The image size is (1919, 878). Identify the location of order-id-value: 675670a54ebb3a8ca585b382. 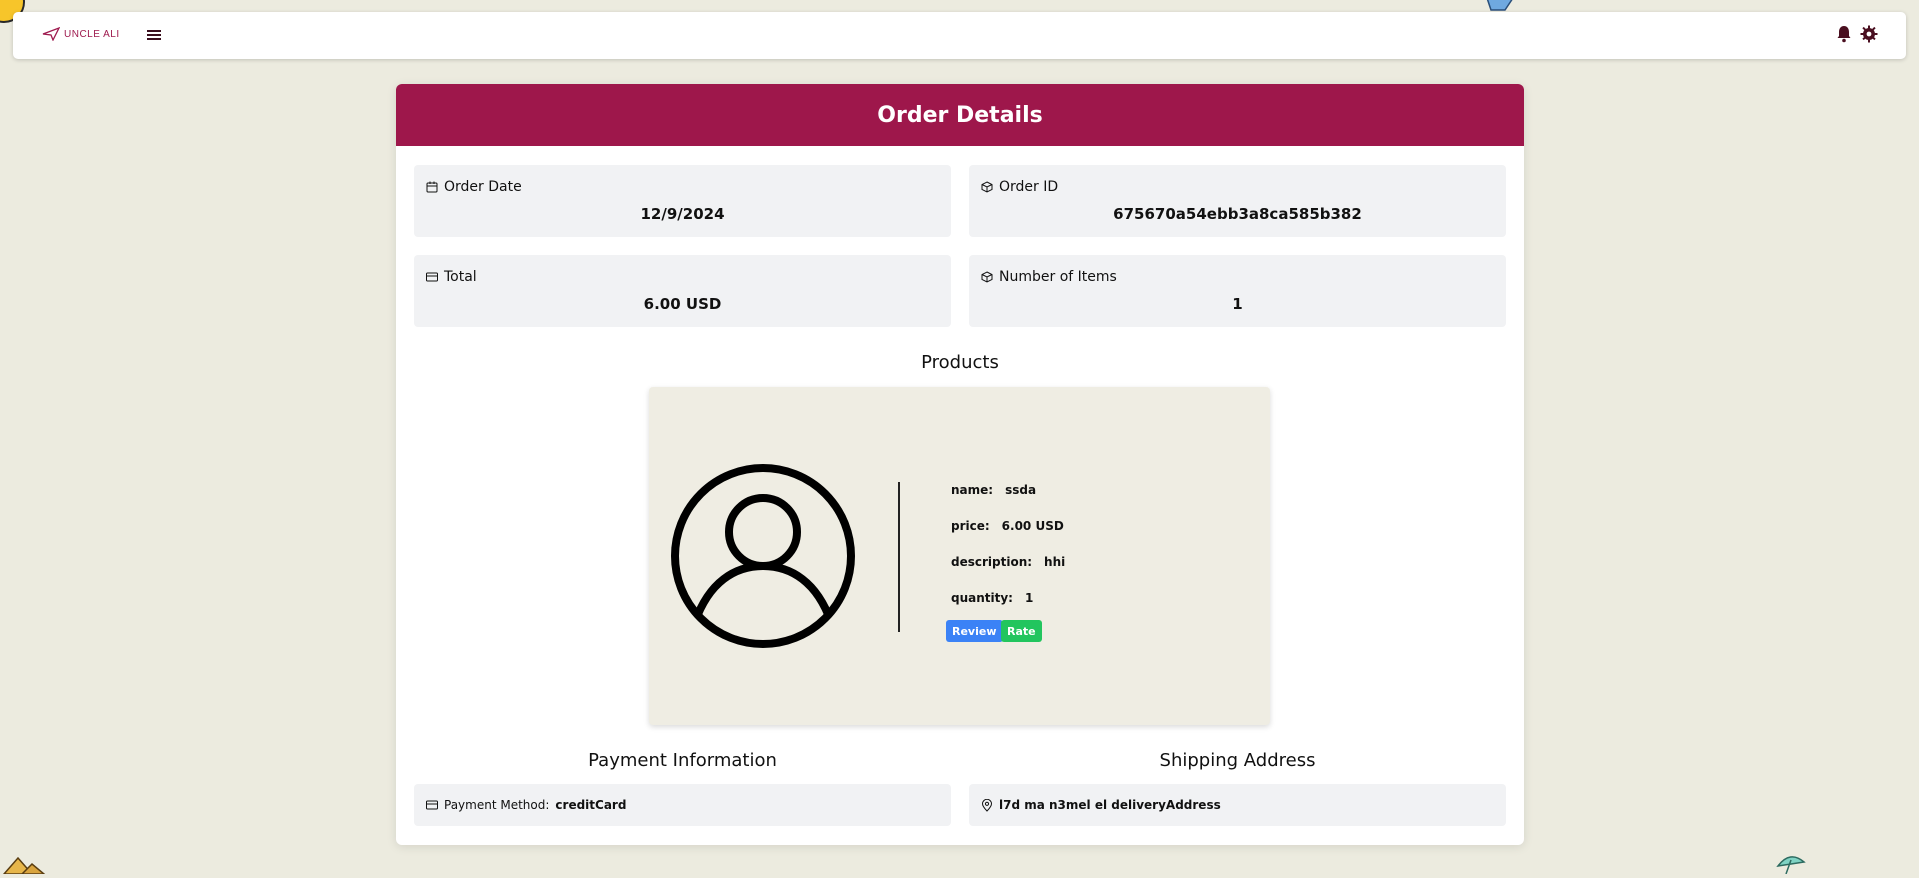
(1237, 214).